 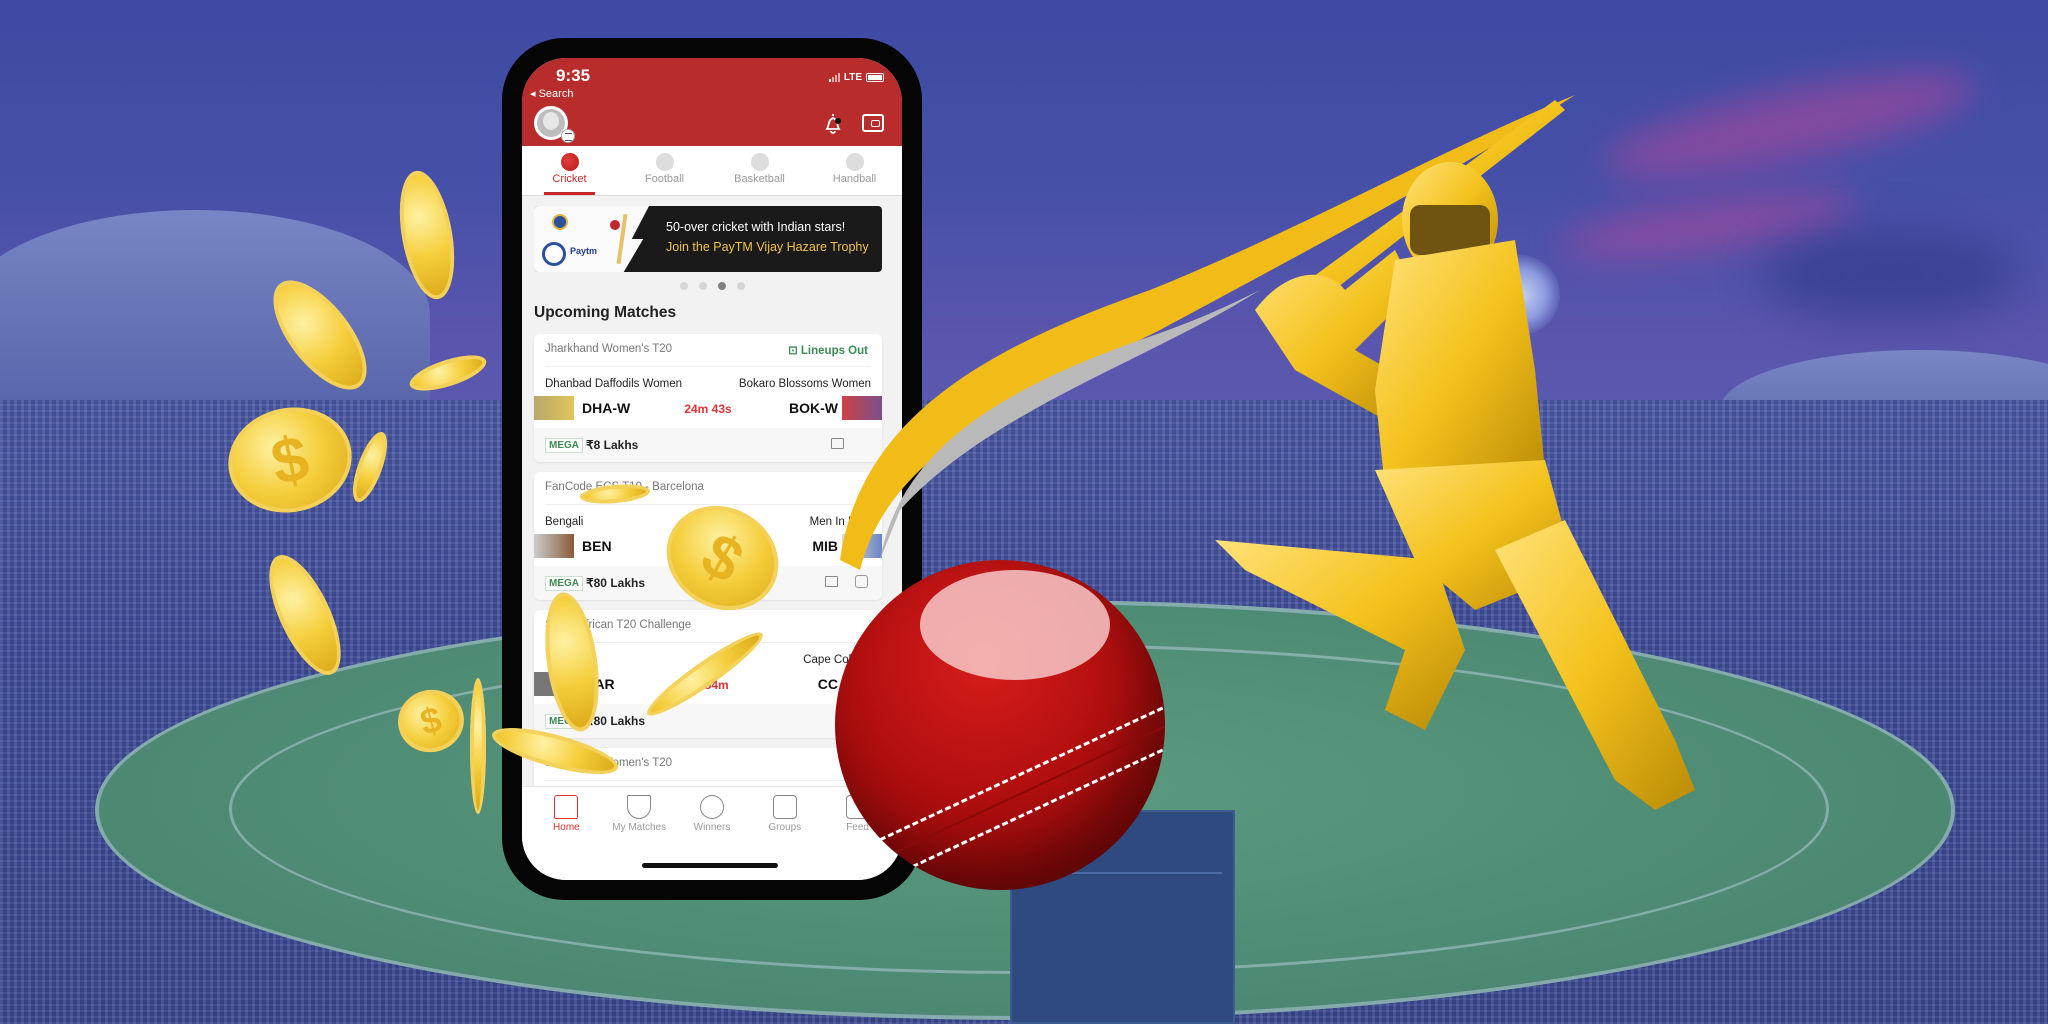 What do you see at coordinates (614, 384) in the screenshot?
I see `team1-name: Dhanbad Daffodils Women` at bounding box center [614, 384].